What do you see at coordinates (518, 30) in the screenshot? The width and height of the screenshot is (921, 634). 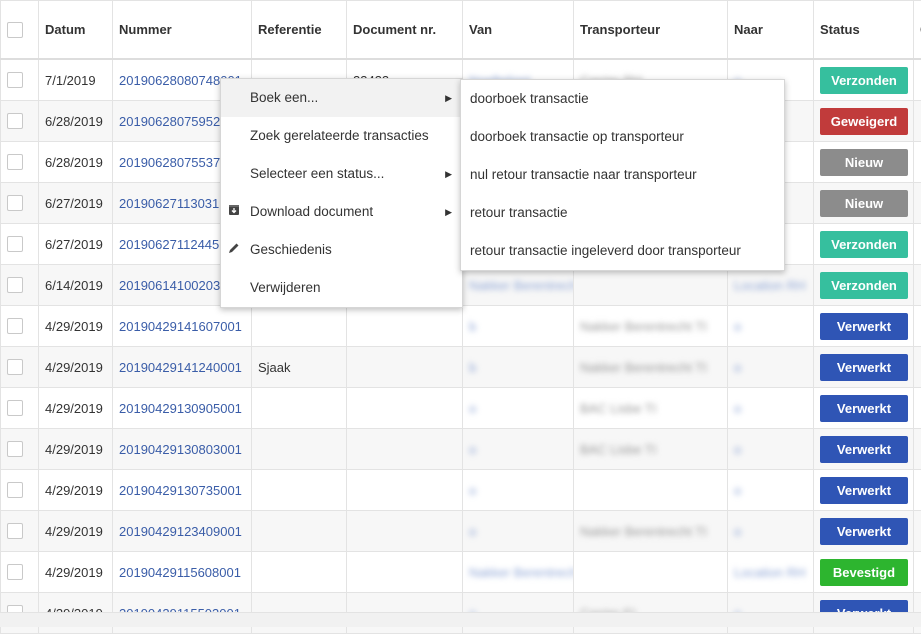 I see `column-header-van: Van` at bounding box center [518, 30].